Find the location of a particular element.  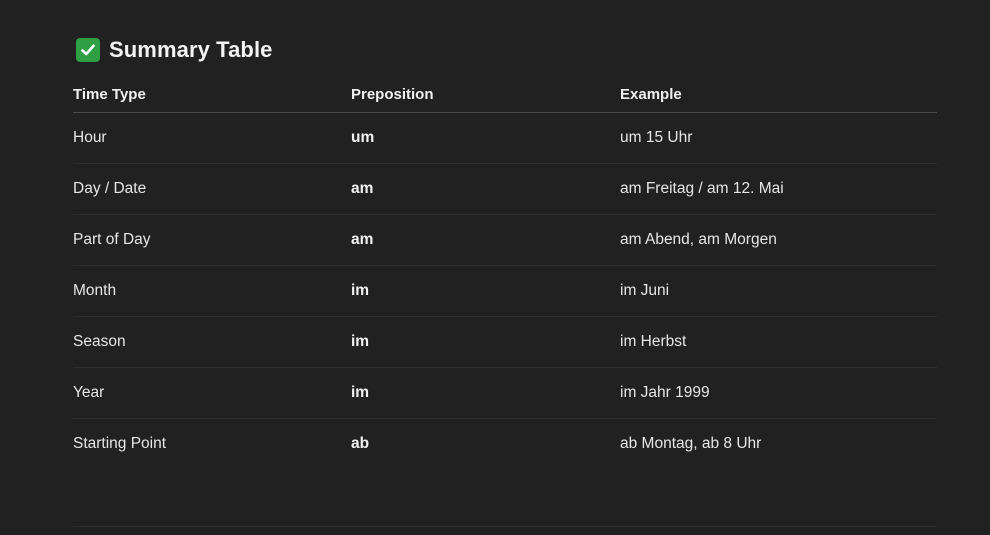

example-cell: im Jahr 1999 is located at coordinates (778, 393).